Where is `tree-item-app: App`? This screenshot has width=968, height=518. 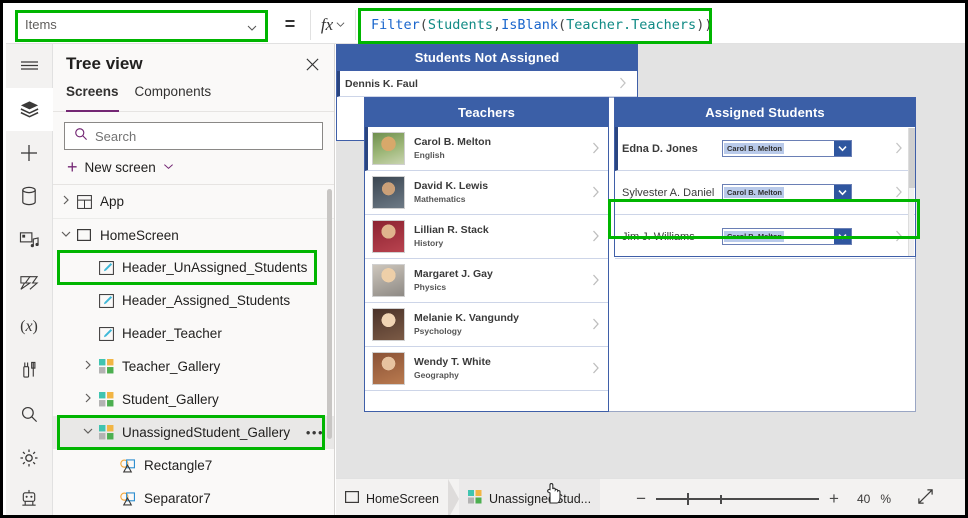 tree-item-app: App is located at coordinates (193, 201).